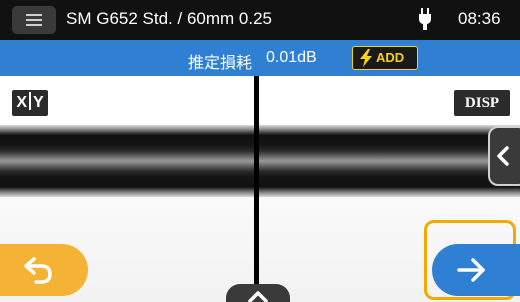  I want to click on estimated-loss-label: 推定損耗, so click(220, 63).